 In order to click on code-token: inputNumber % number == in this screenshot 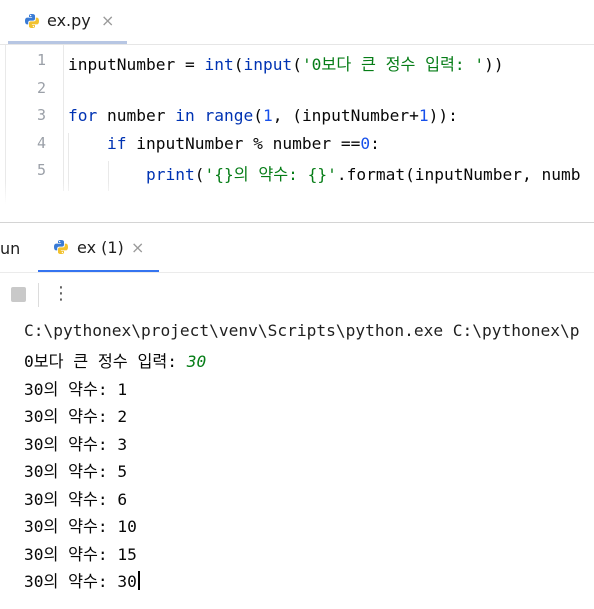, I will do `click(243, 143)`.